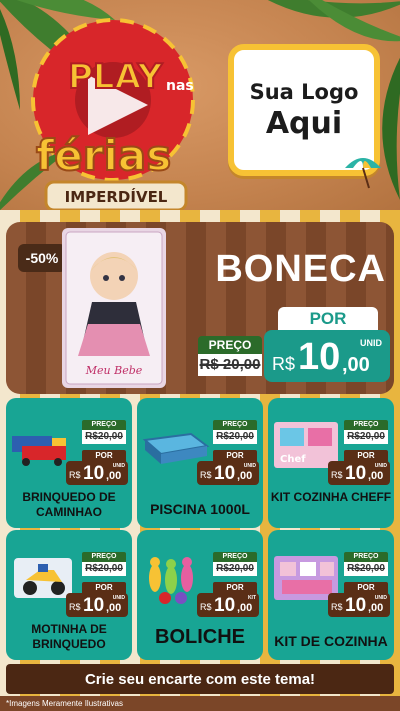  I want to click on price: R$ 10 ,00 KIT, so click(228, 605).